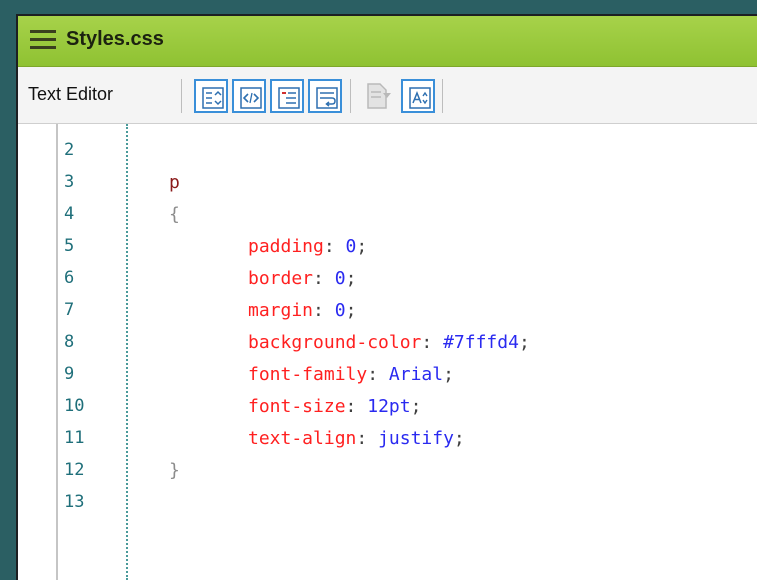 This screenshot has width=757, height=580. I want to click on code-line: 13, so click(387, 503).